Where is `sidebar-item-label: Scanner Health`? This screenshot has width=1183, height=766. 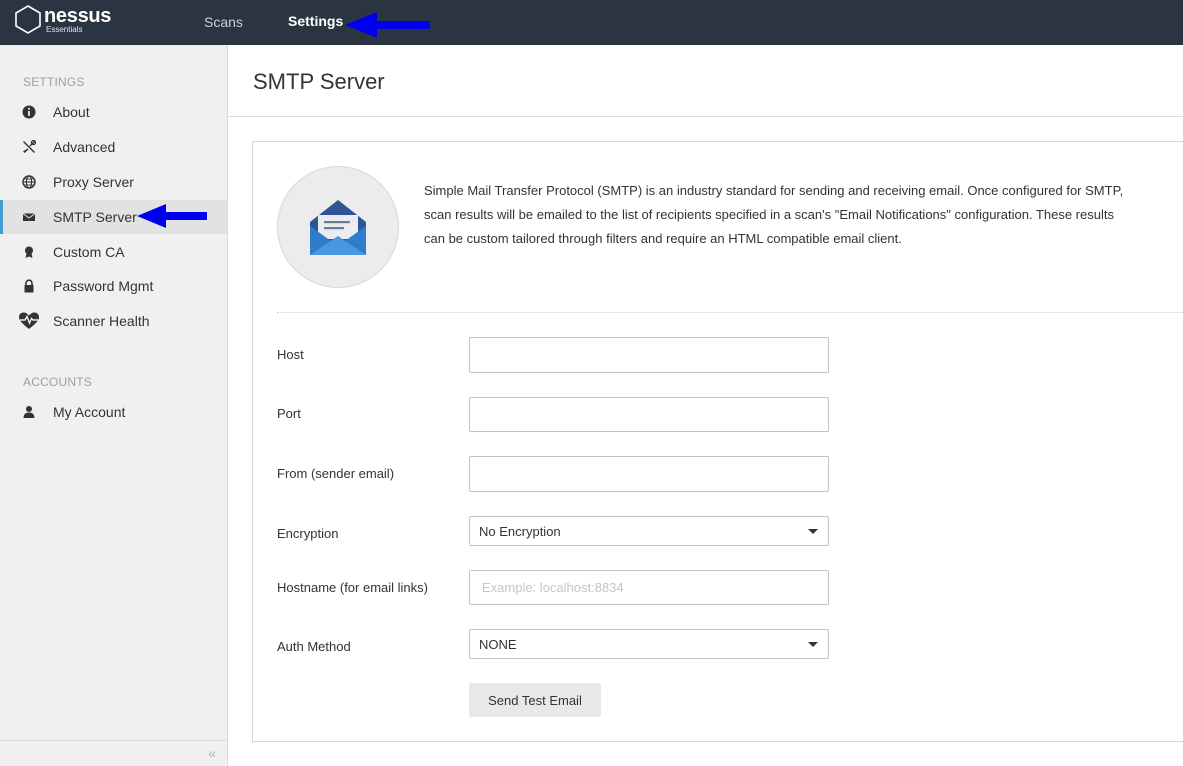
sidebar-item-label: Scanner Health is located at coordinates (101, 321).